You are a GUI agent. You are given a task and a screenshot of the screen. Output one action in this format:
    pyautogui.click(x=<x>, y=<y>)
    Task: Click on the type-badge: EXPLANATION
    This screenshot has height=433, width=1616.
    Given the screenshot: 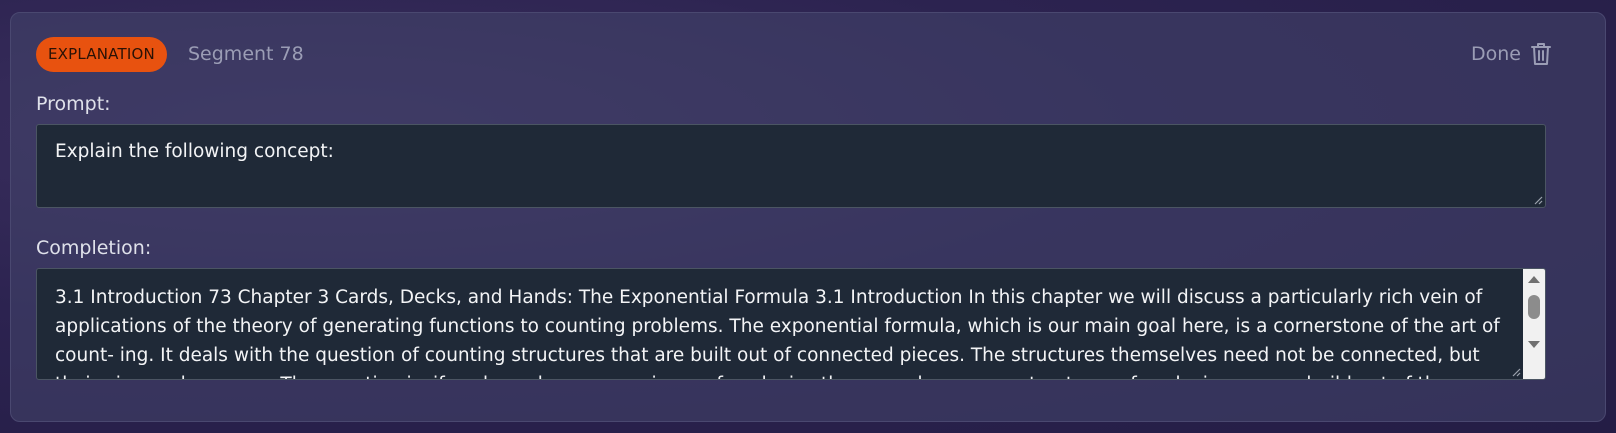 What is the action you would take?
    pyautogui.click(x=101, y=54)
    